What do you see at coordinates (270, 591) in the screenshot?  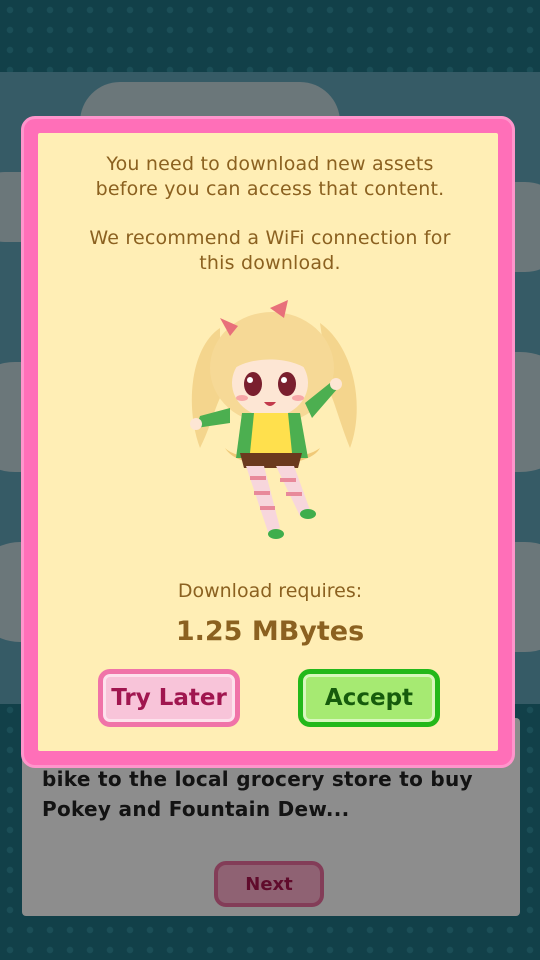 I see `download-requires-label: Download requires:` at bounding box center [270, 591].